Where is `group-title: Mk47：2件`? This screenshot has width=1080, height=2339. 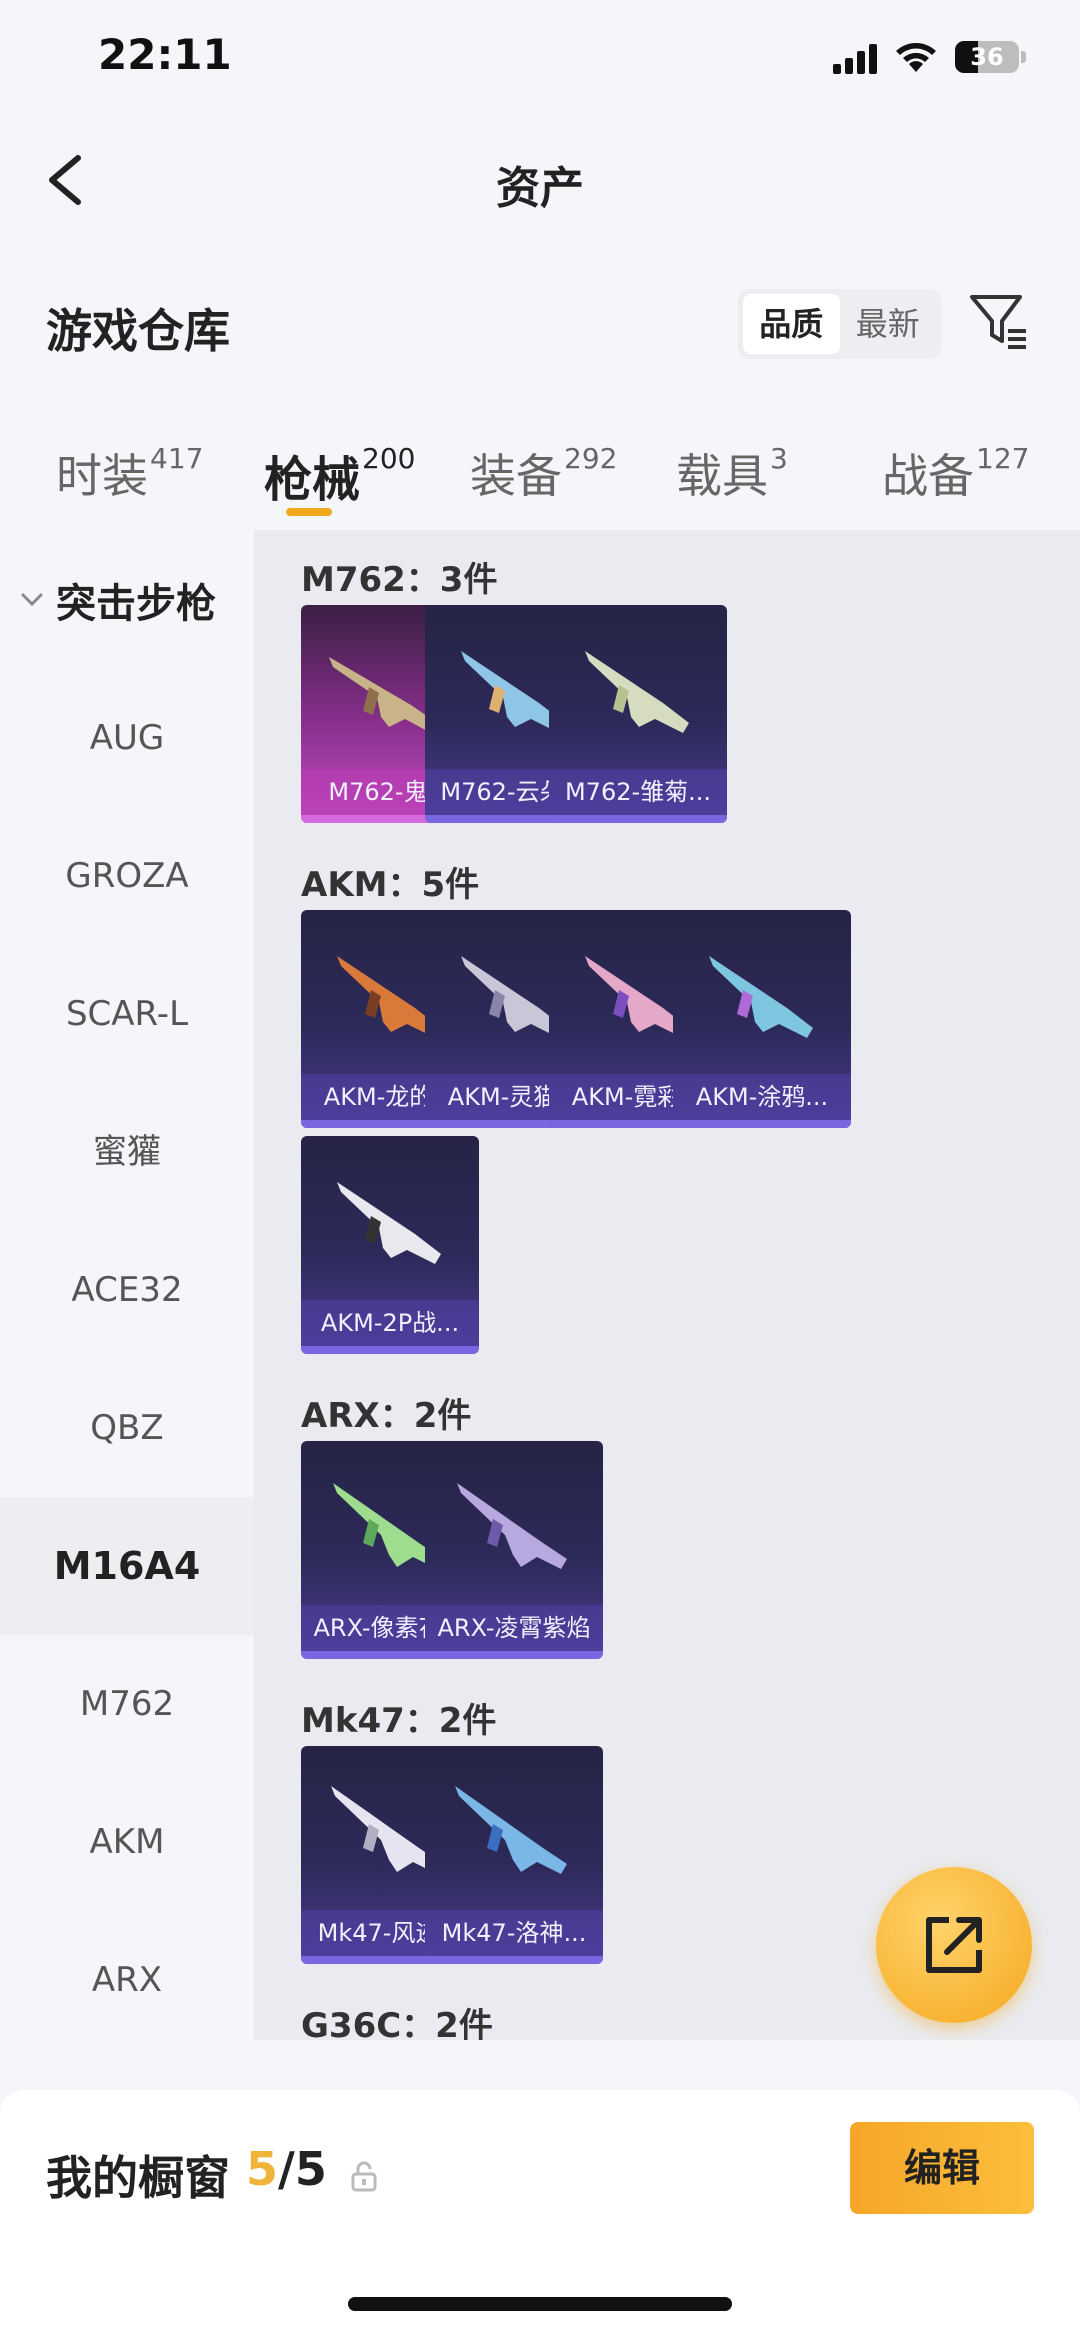
group-title: Mk47：2件 is located at coordinates (399, 1721).